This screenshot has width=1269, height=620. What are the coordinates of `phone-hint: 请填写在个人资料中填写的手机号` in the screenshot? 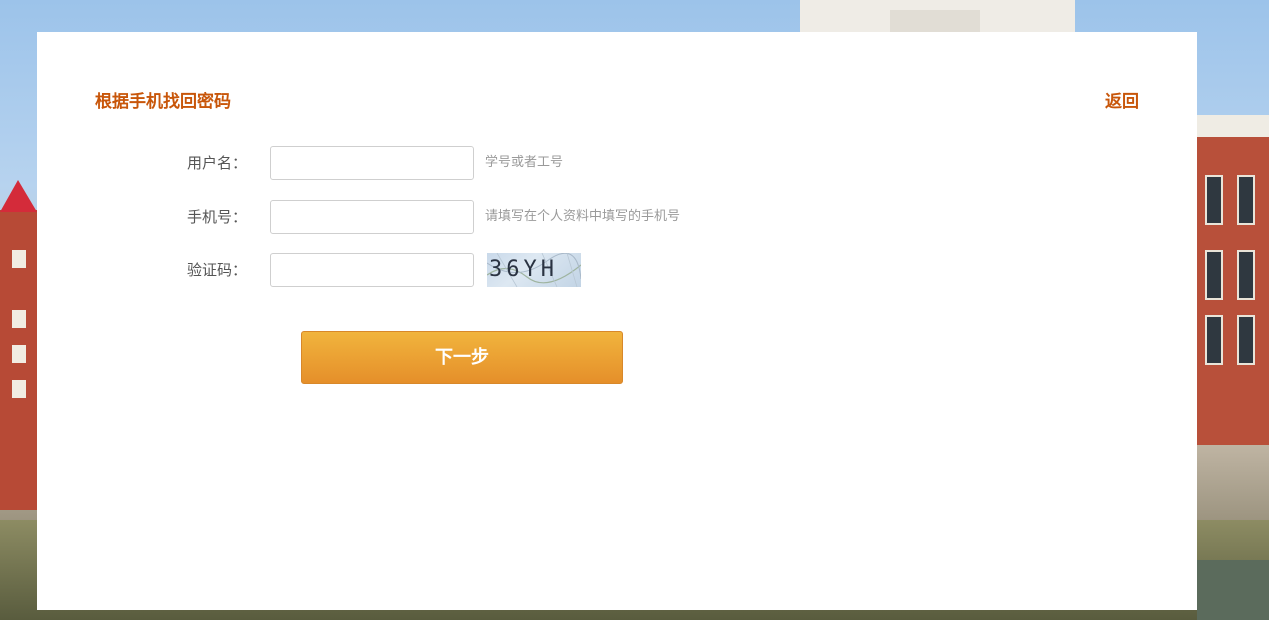 It's located at (583, 216).